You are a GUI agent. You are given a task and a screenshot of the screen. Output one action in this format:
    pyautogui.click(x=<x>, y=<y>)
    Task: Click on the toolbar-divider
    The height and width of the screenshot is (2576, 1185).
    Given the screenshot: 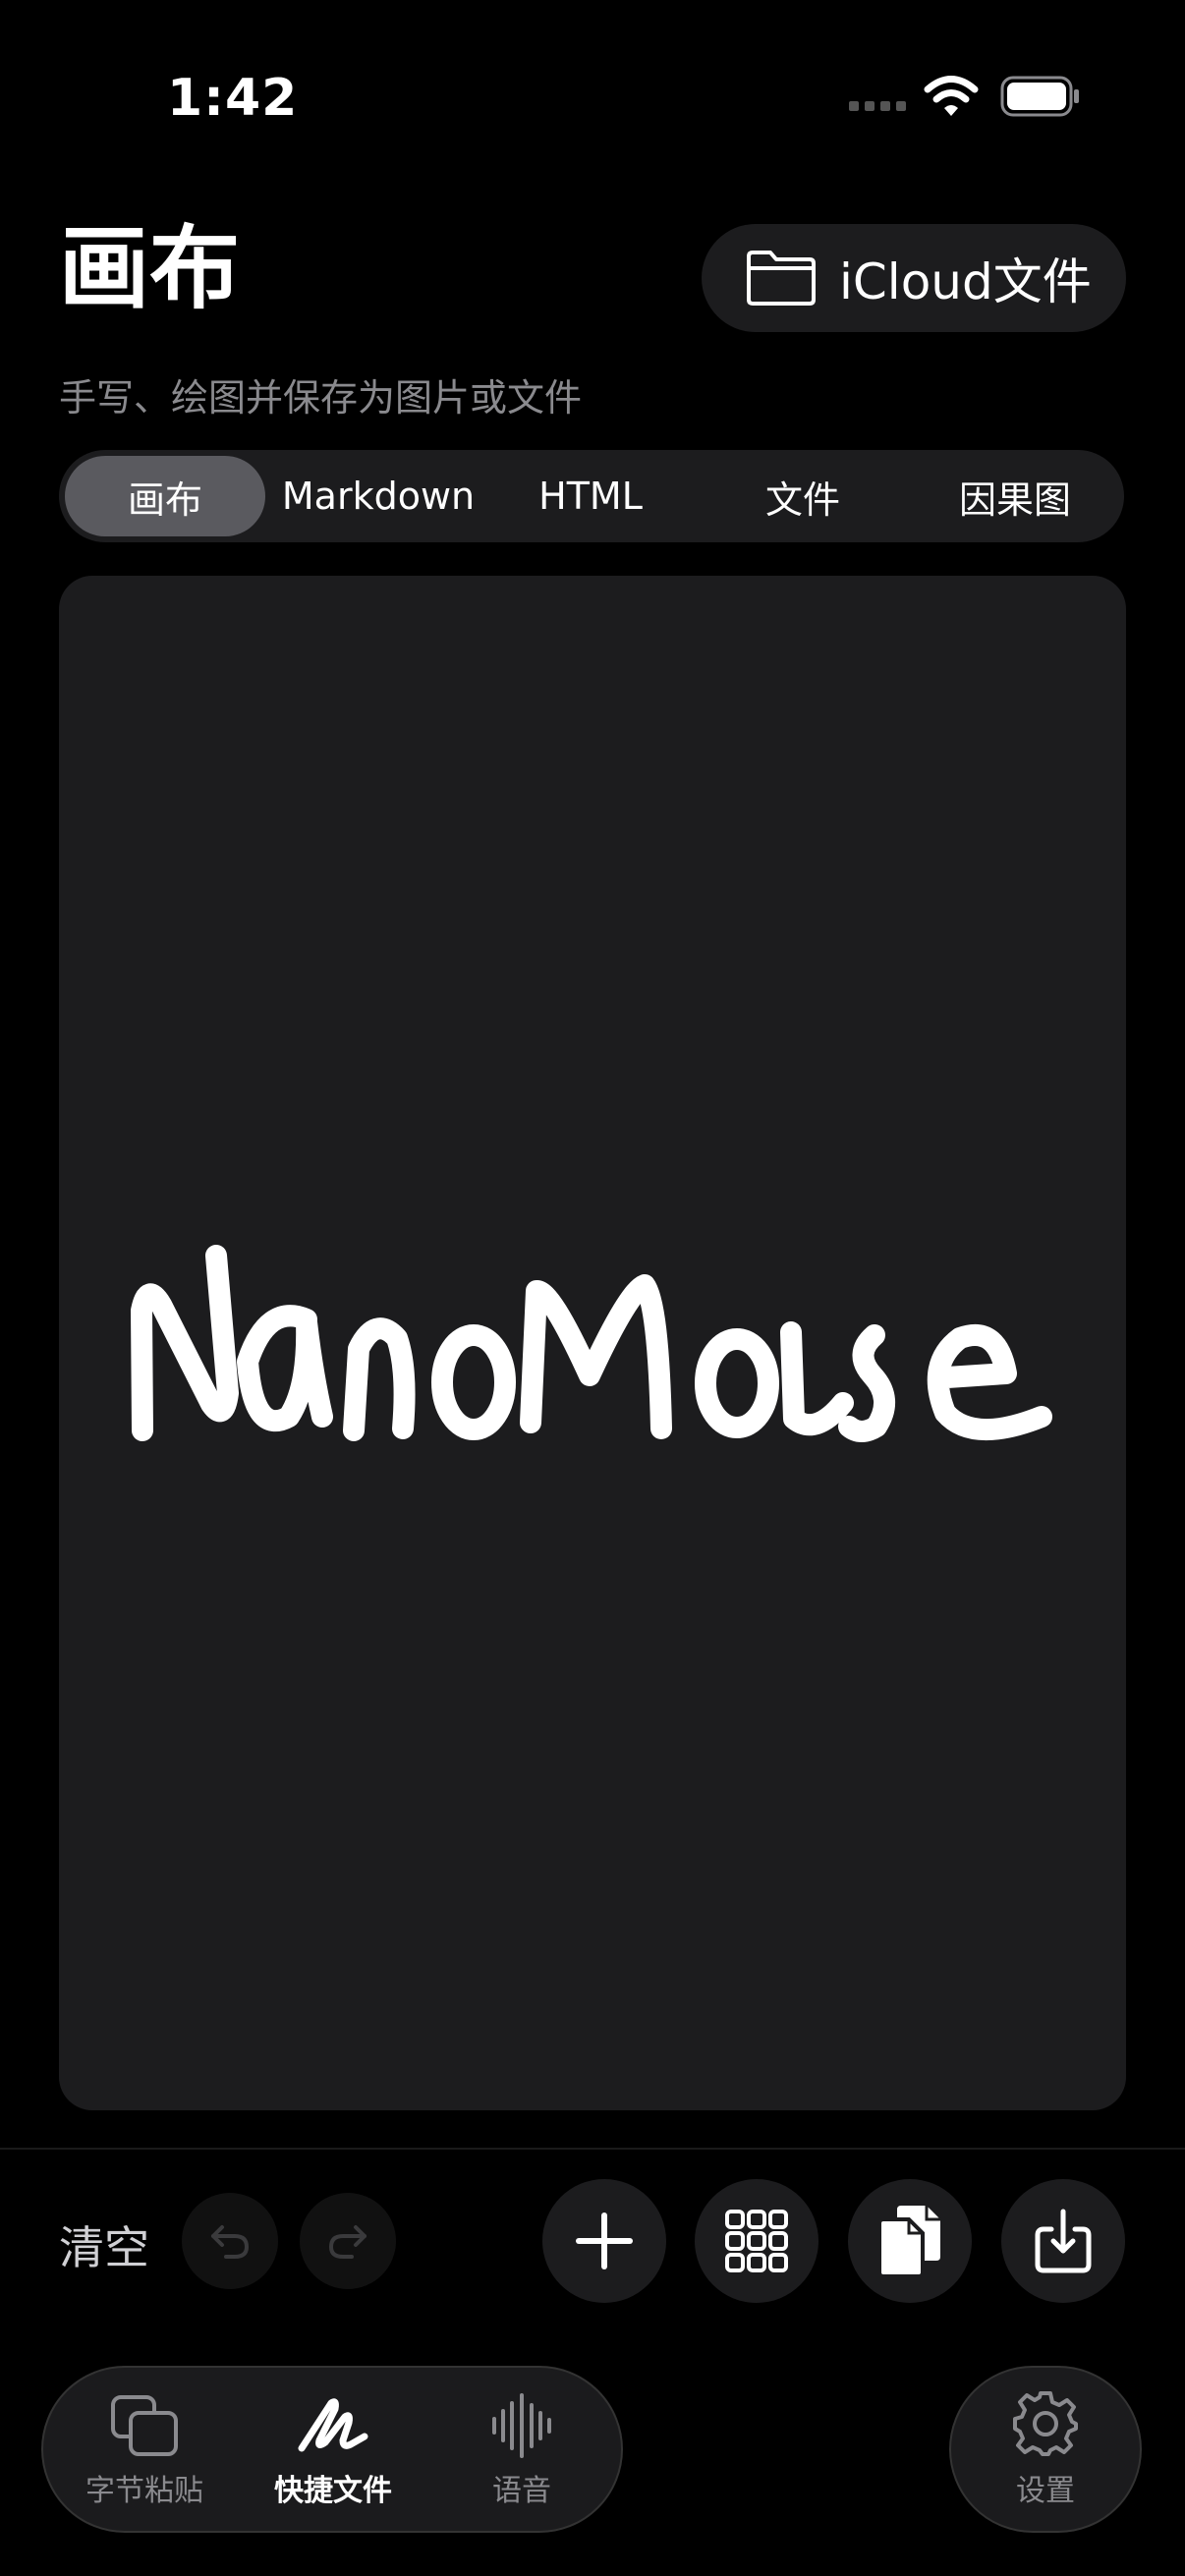 What is the action you would take?
    pyautogui.click(x=592, y=2149)
    